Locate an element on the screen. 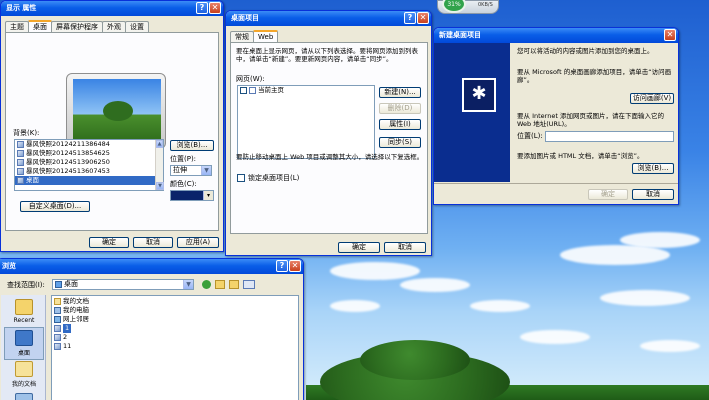 The image size is (709, 400). webpage-checkbox is located at coordinates (243, 90).